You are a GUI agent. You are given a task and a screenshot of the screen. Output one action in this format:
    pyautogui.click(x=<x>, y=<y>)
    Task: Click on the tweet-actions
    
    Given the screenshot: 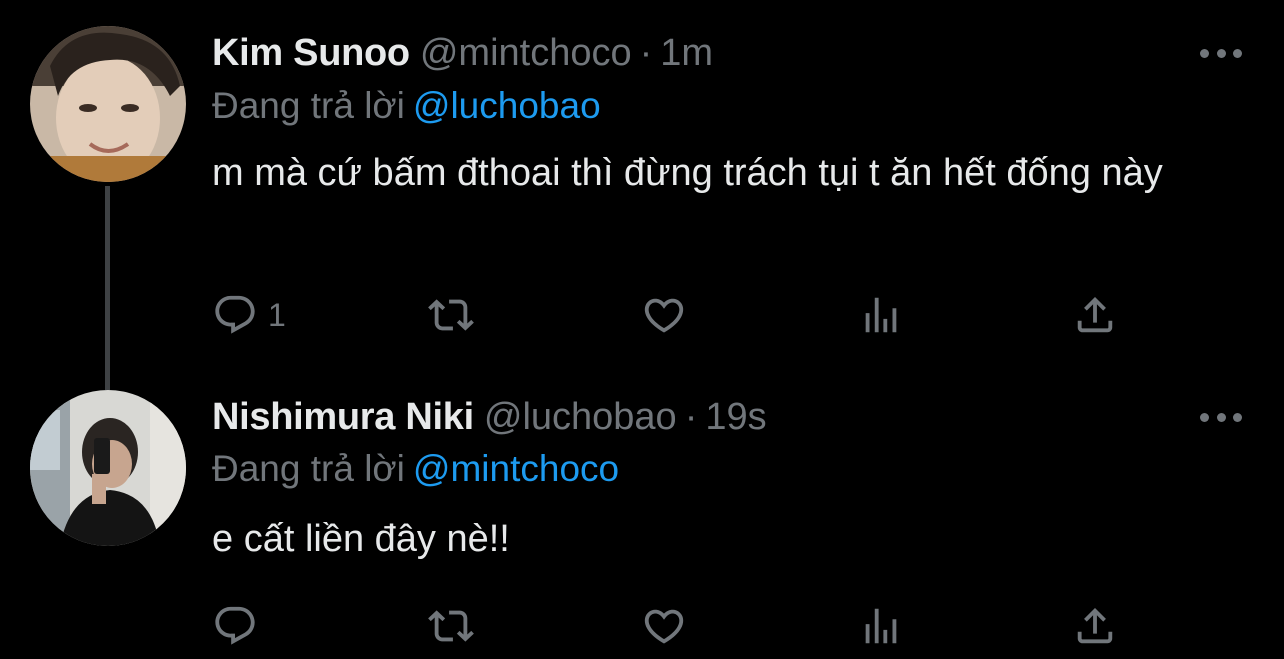 What is the action you would take?
    pyautogui.click(x=642, y=626)
    